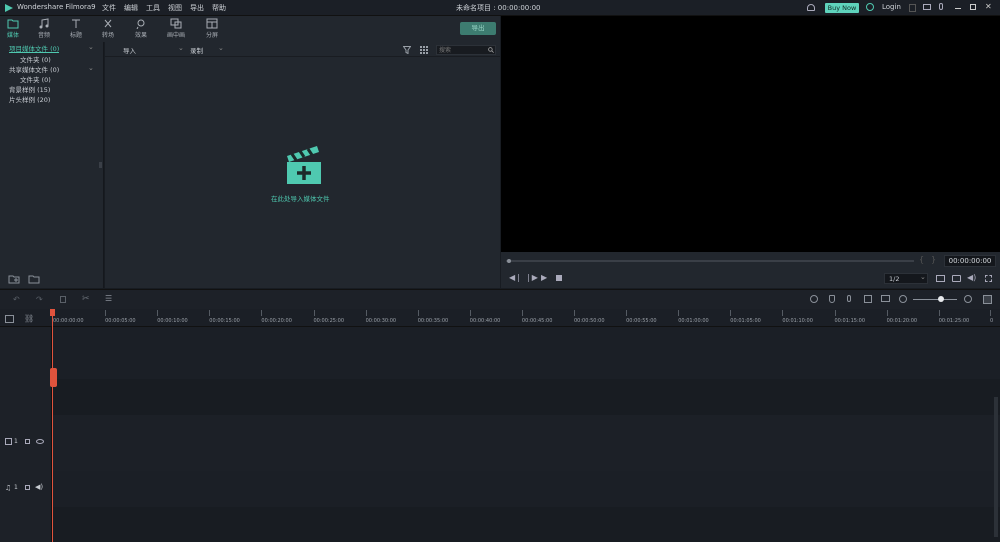 The width and height of the screenshot is (1000, 542). What do you see at coordinates (478, 28) in the screenshot?
I see `export-button: 导出` at bounding box center [478, 28].